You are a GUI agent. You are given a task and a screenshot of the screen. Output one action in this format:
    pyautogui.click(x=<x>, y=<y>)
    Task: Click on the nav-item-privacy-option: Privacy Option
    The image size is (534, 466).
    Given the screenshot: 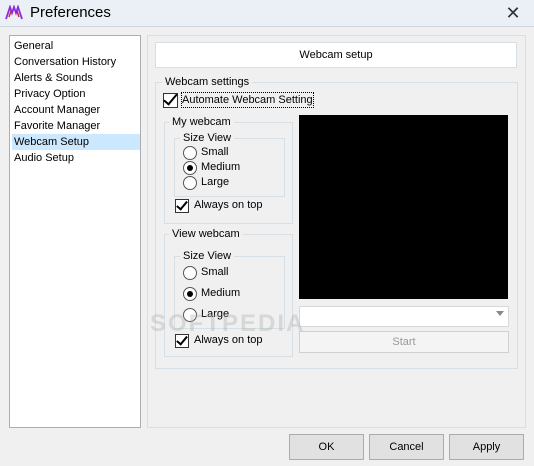 What is the action you would take?
    pyautogui.click(x=76, y=94)
    